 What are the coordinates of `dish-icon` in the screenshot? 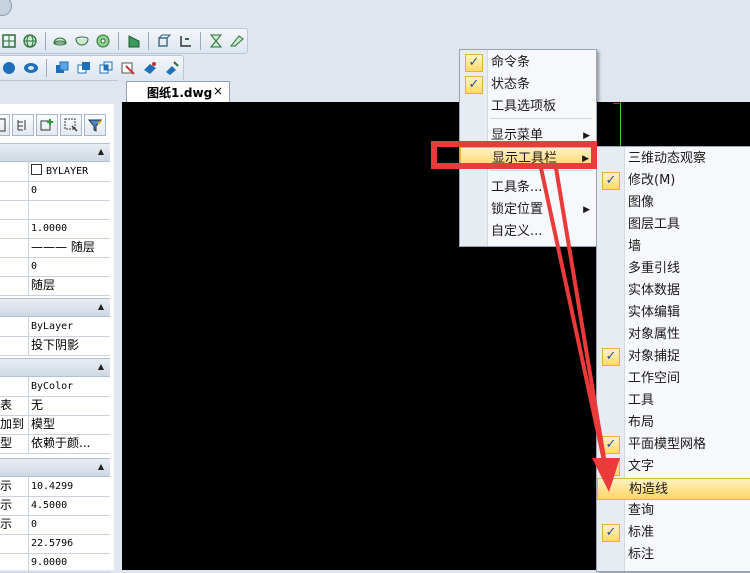 It's located at (81, 41).